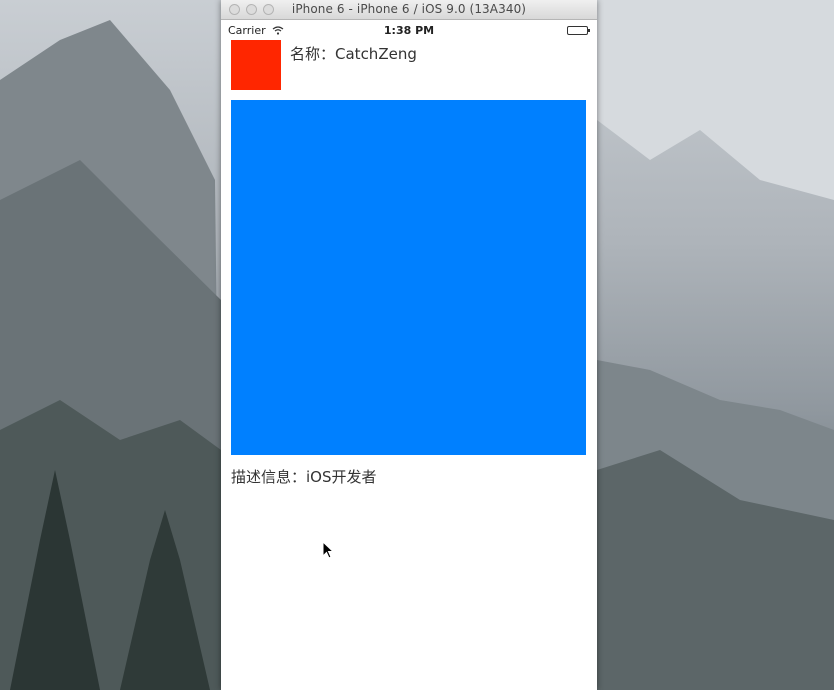 Image resolution: width=834 pixels, height=690 pixels. I want to click on description-label: 描述信息：, so click(269, 477).